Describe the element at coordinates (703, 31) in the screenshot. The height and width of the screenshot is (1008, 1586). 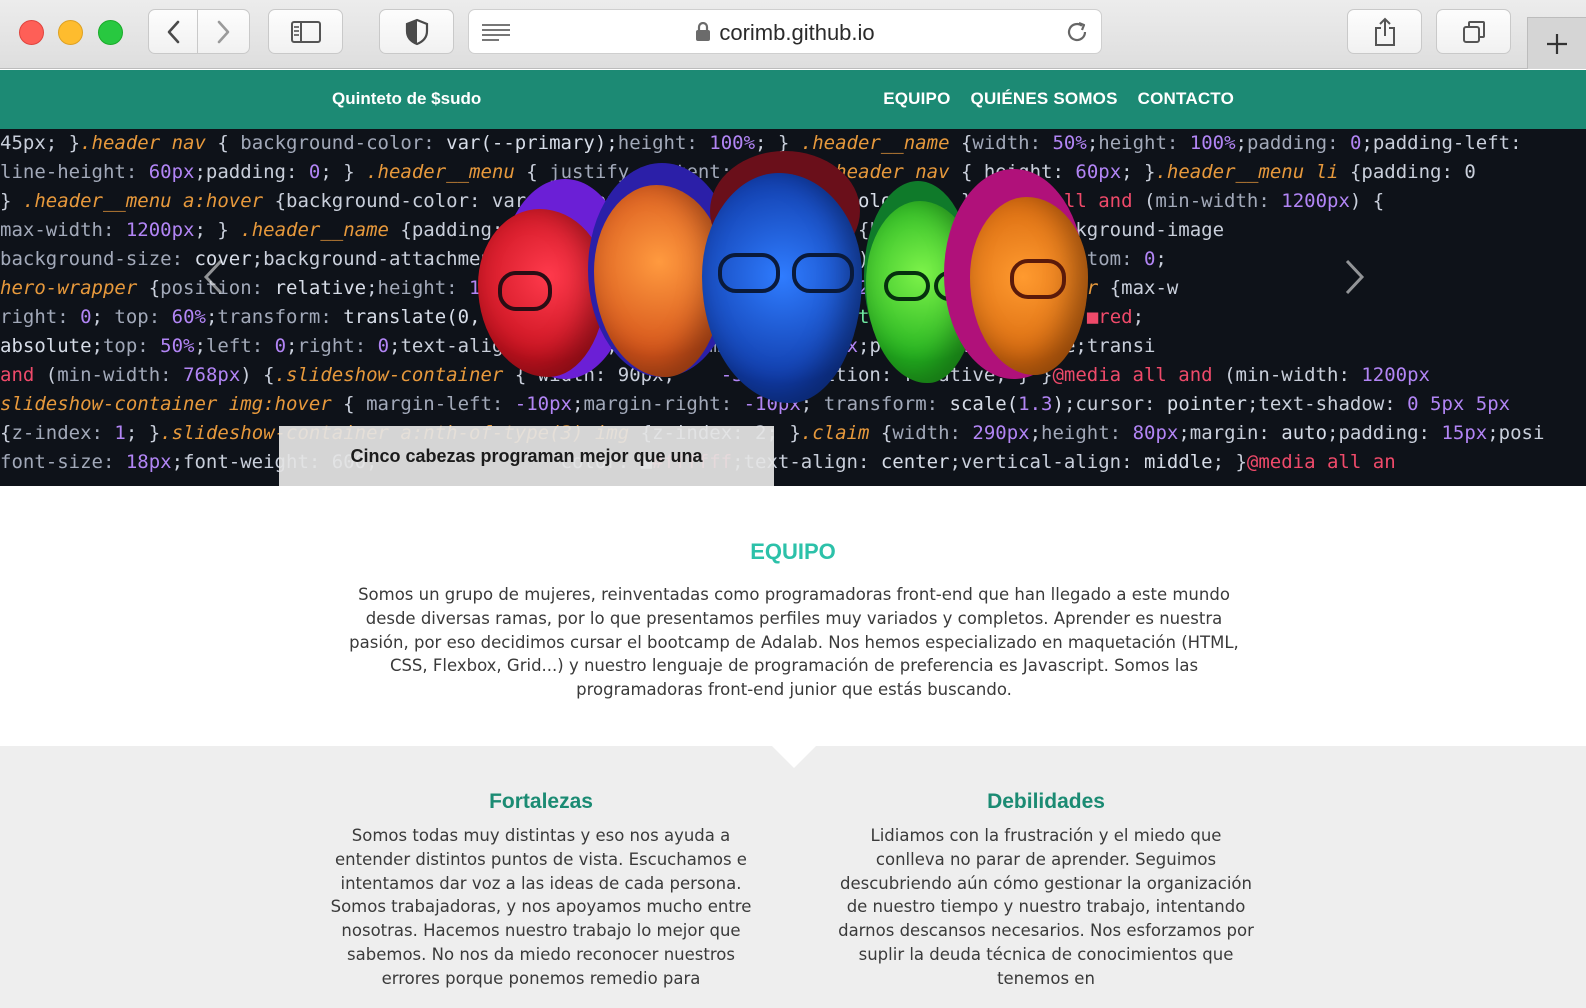
I see `lock-icon` at that location.